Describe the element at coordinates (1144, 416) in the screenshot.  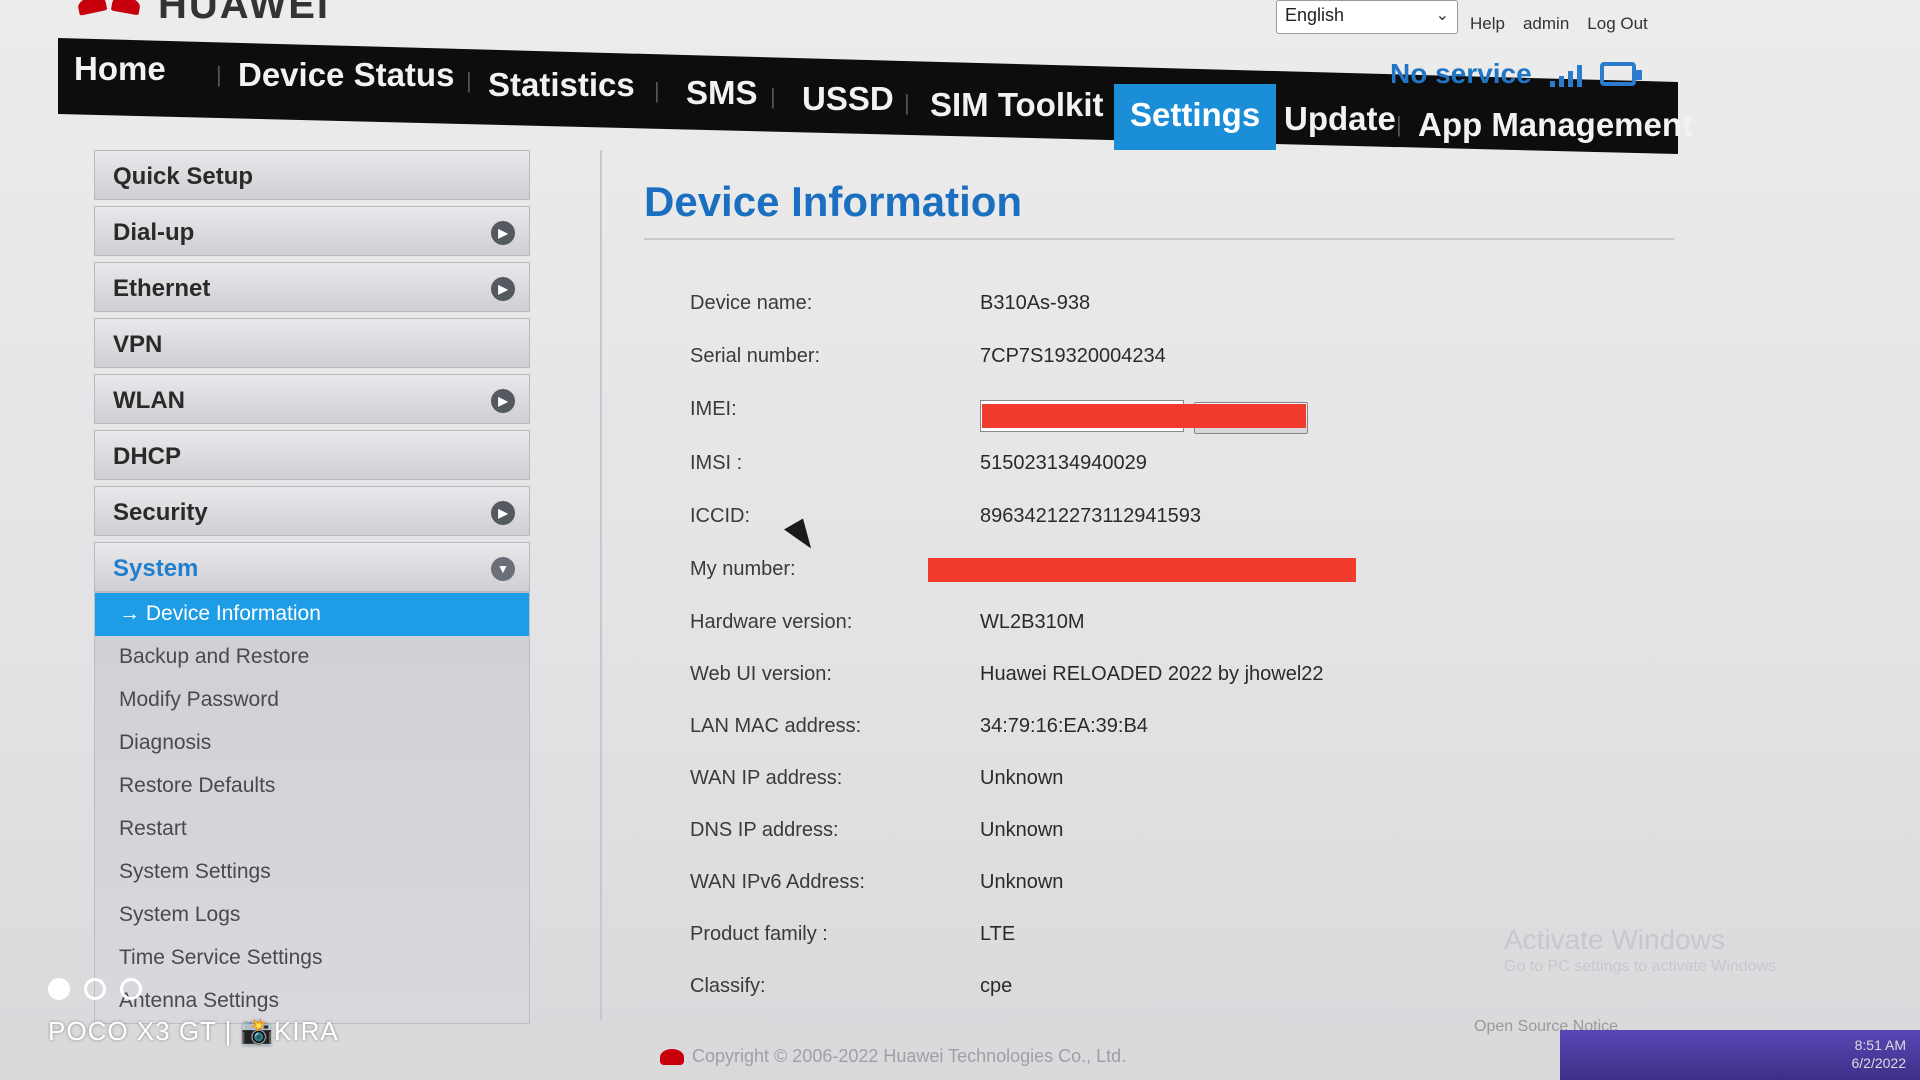
I see `imei-redaction` at that location.